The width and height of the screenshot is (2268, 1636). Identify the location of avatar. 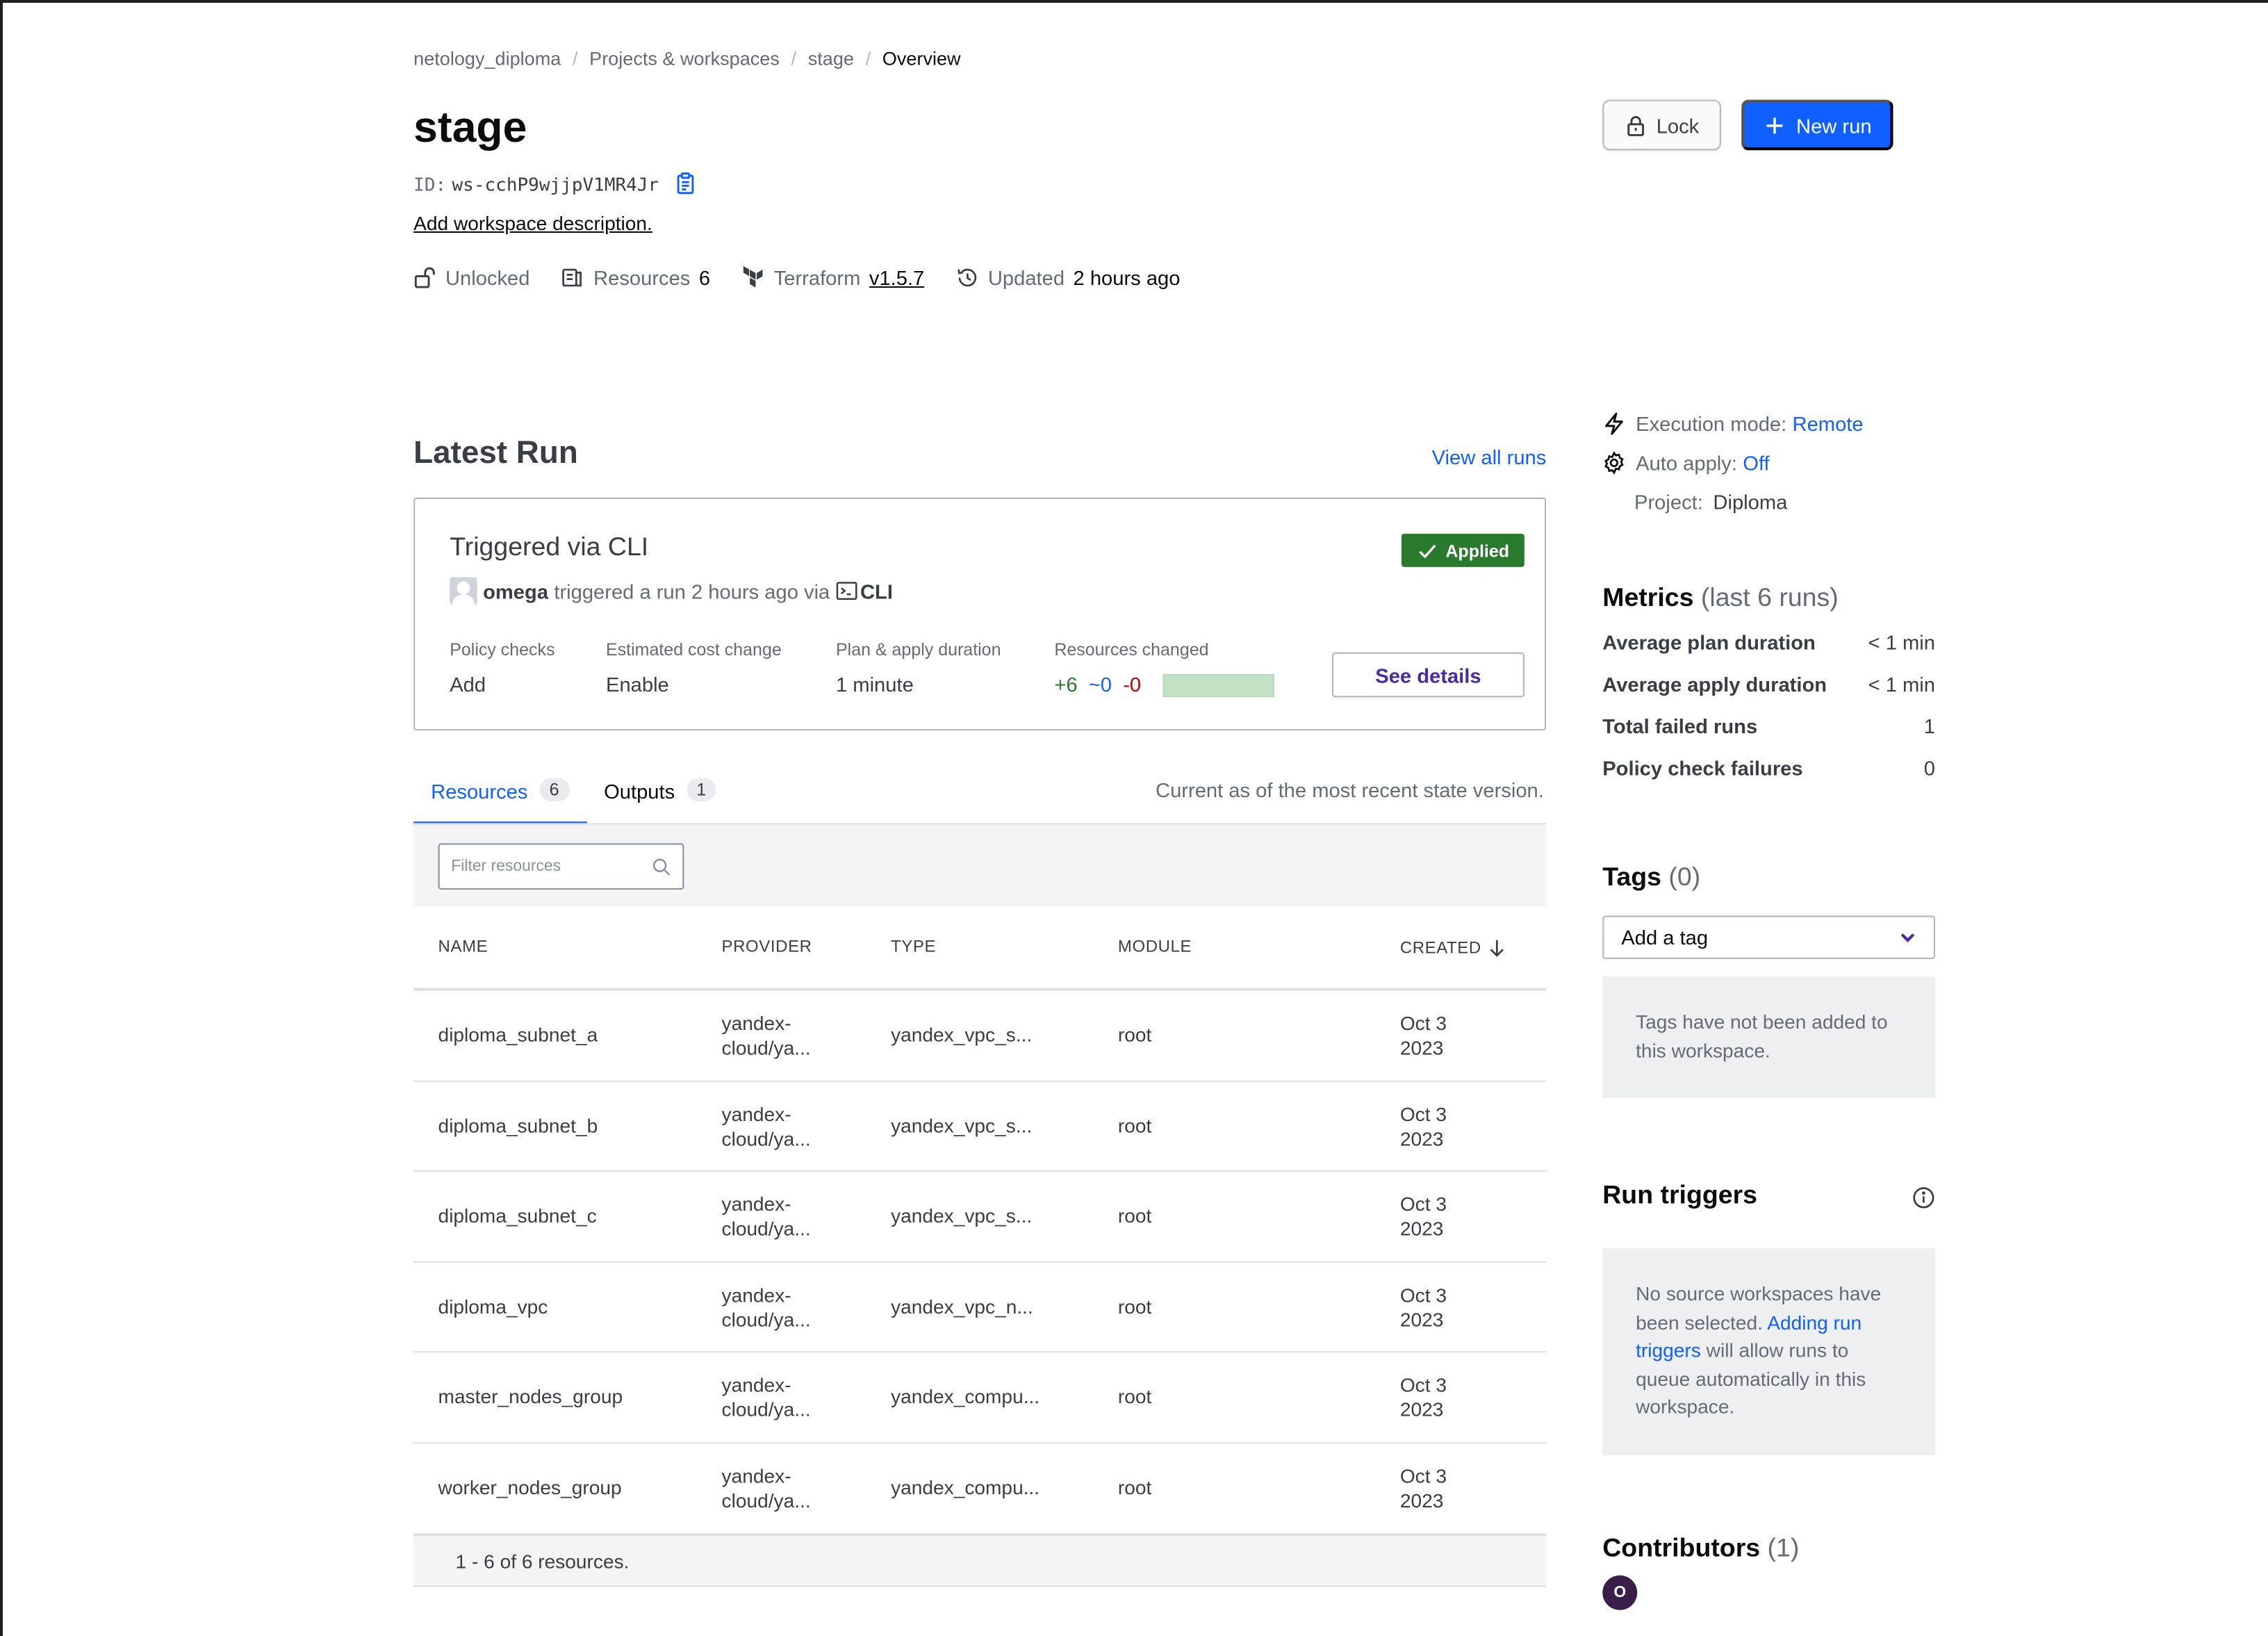
(463, 591).